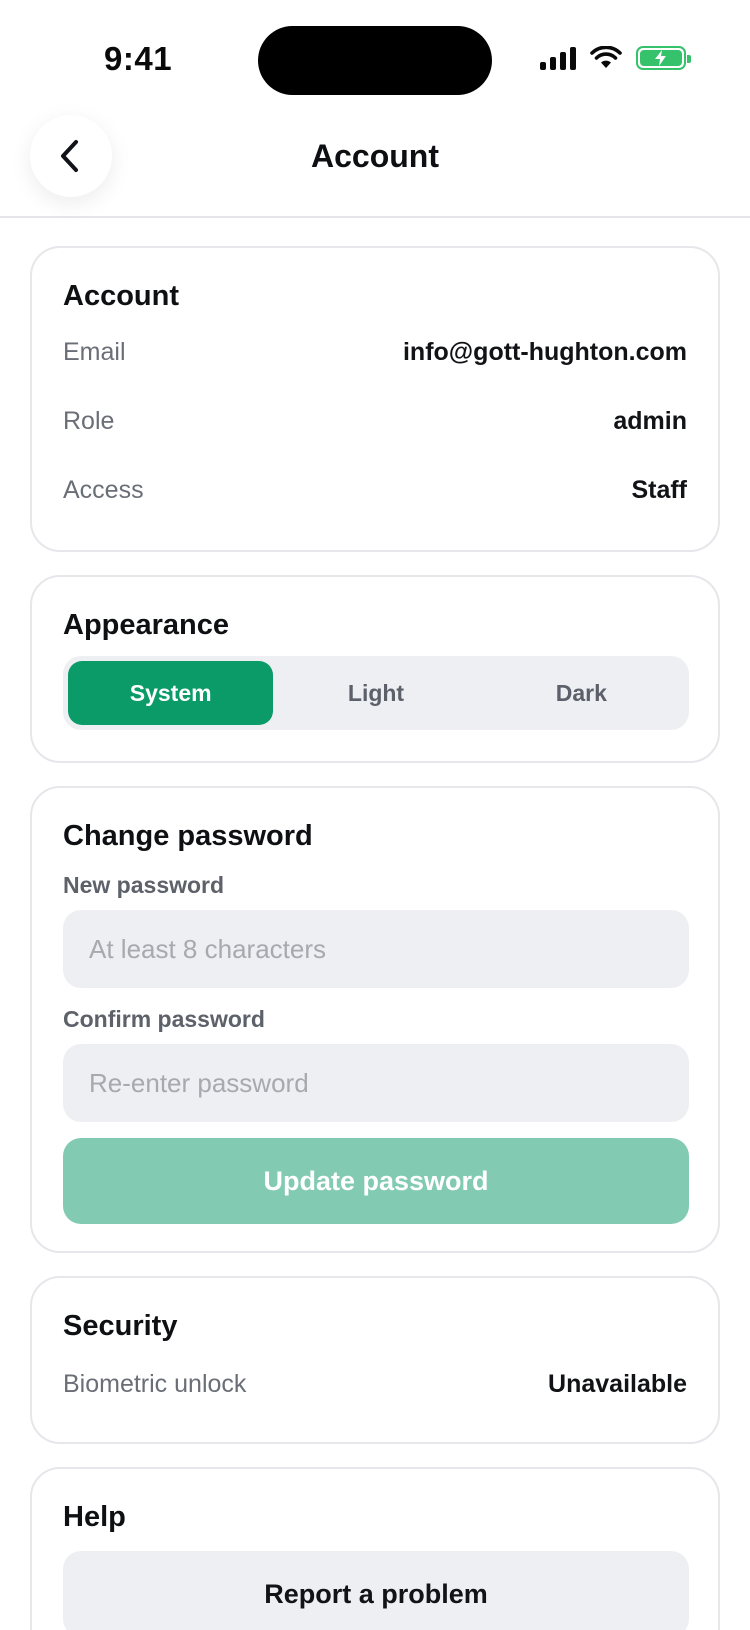 Image resolution: width=750 pixels, height=1630 pixels. What do you see at coordinates (617, 1384) in the screenshot?
I see `biometric-unlock-value: Unavailable` at bounding box center [617, 1384].